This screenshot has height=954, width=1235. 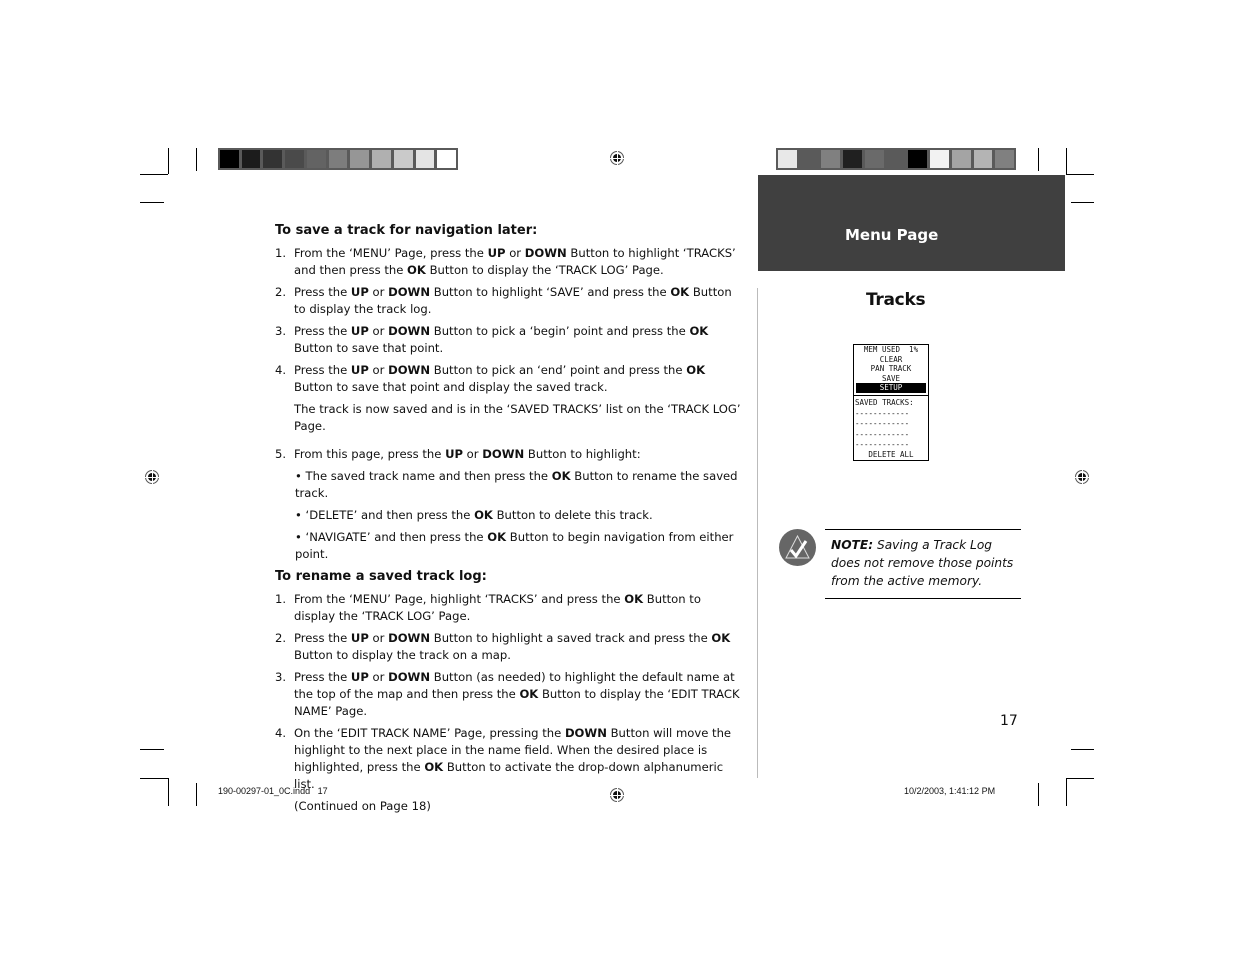 What do you see at coordinates (896, 159) in the screenshot?
I see `right-color-bar` at bounding box center [896, 159].